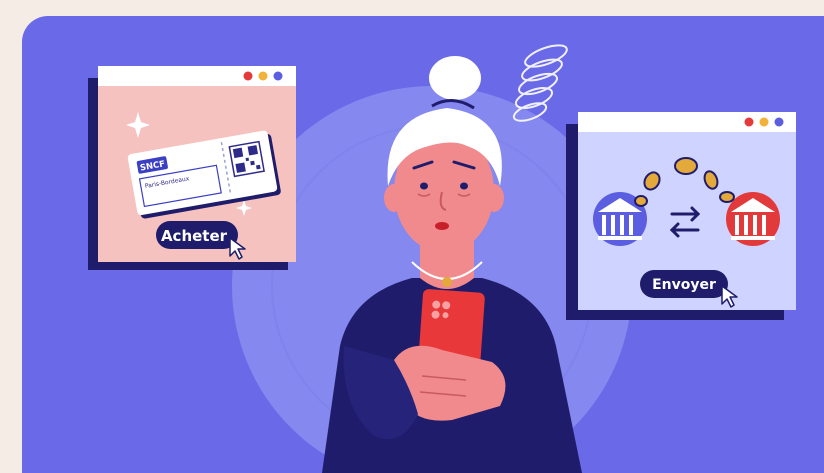 This screenshot has height=473, width=824. Describe the element at coordinates (192, 168) in the screenshot. I see `ticket-window: SNCF Paris-Bordeaux Acheter` at that location.